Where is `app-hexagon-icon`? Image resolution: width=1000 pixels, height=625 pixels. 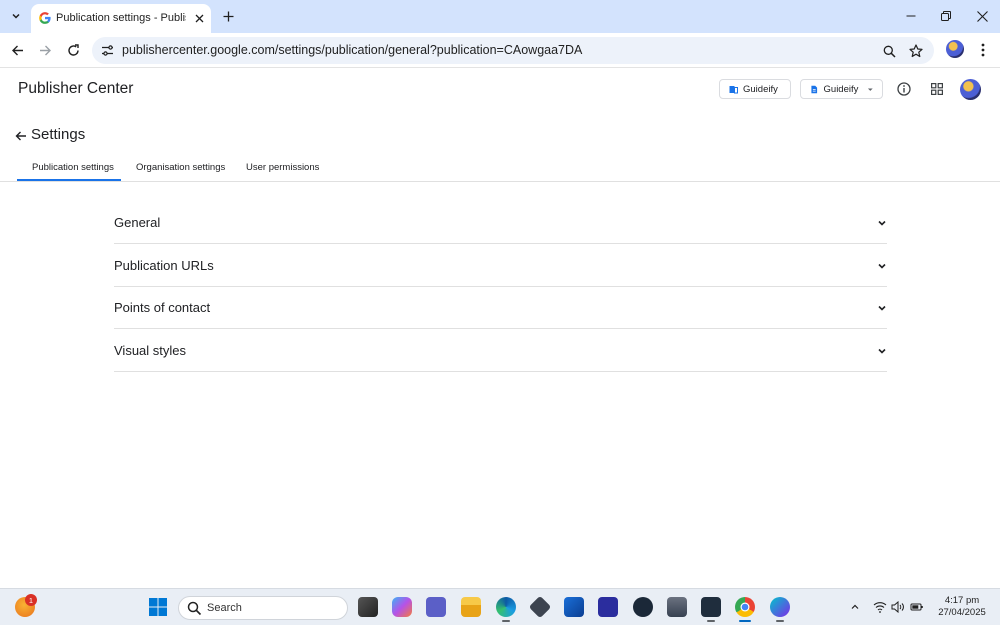
app-hexagon-icon is located at coordinates (540, 607).